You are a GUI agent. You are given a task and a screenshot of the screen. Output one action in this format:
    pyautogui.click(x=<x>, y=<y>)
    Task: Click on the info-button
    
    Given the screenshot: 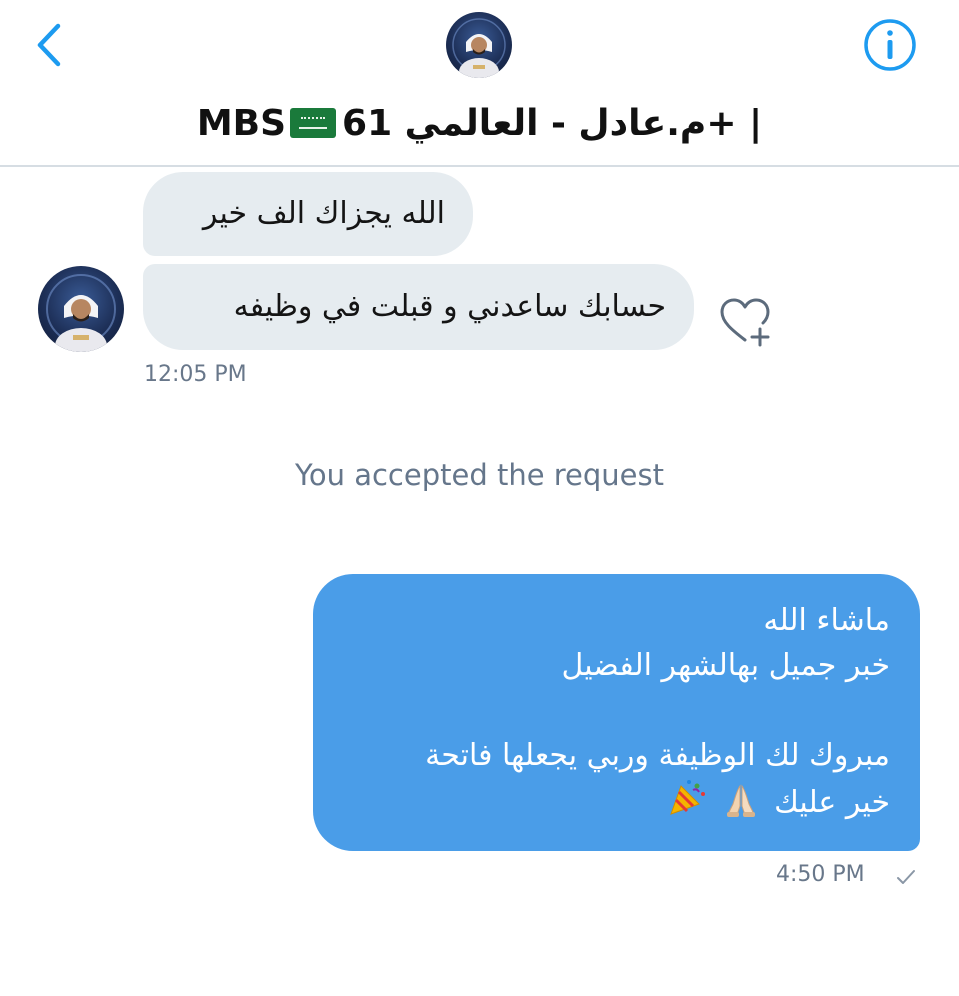 What is the action you would take?
    pyautogui.click(x=890, y=45)
    